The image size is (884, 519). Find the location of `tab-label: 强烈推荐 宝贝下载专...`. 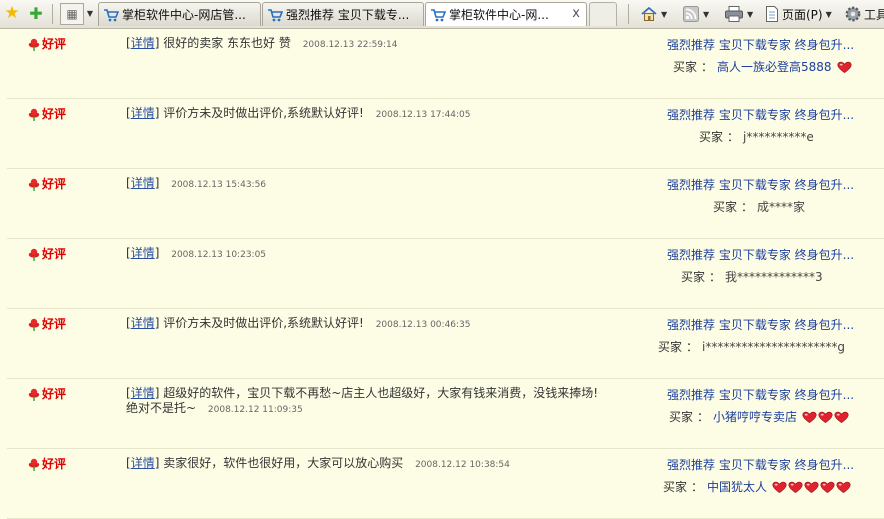

tab-label: 强烈推荐 宝贝下载专... is located at coordinates (348, 15).